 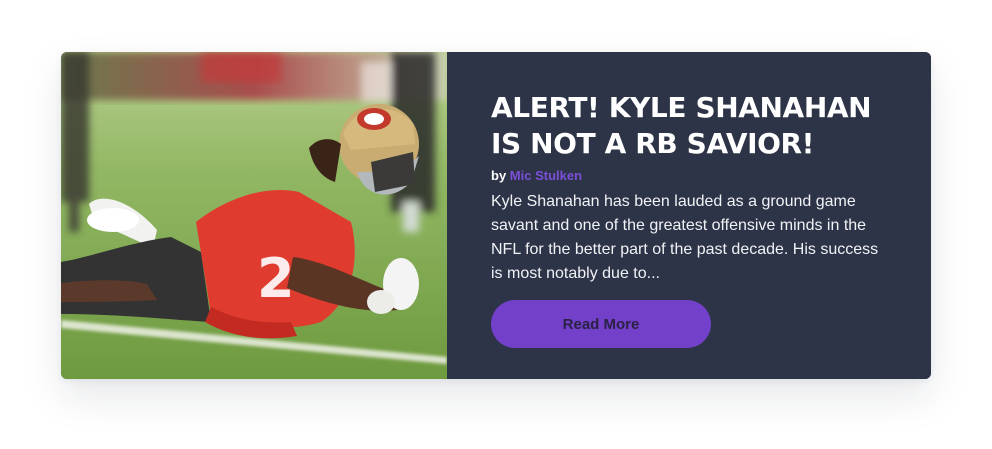 I want to click on post-title: ALERT! KYLE SHANAHAN IS NOT A RB SAVIOR!, so click(x=689, y=126).